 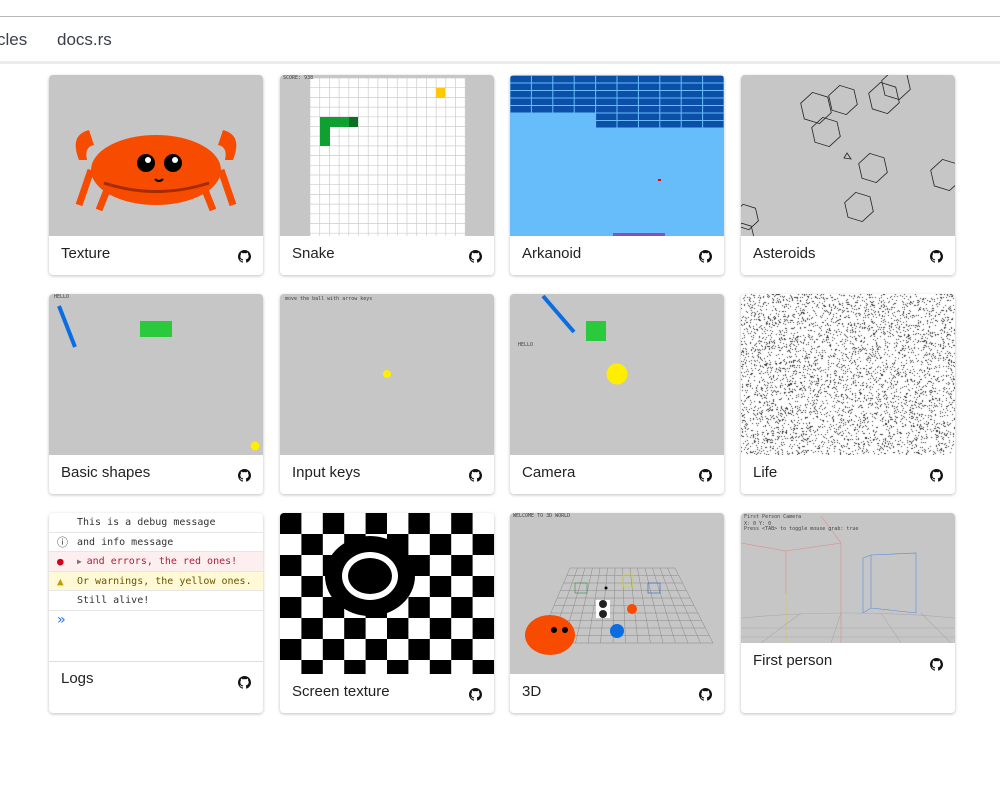 I want to click on log-row-info: ⓘ and info message, so click(x=156, y=542).